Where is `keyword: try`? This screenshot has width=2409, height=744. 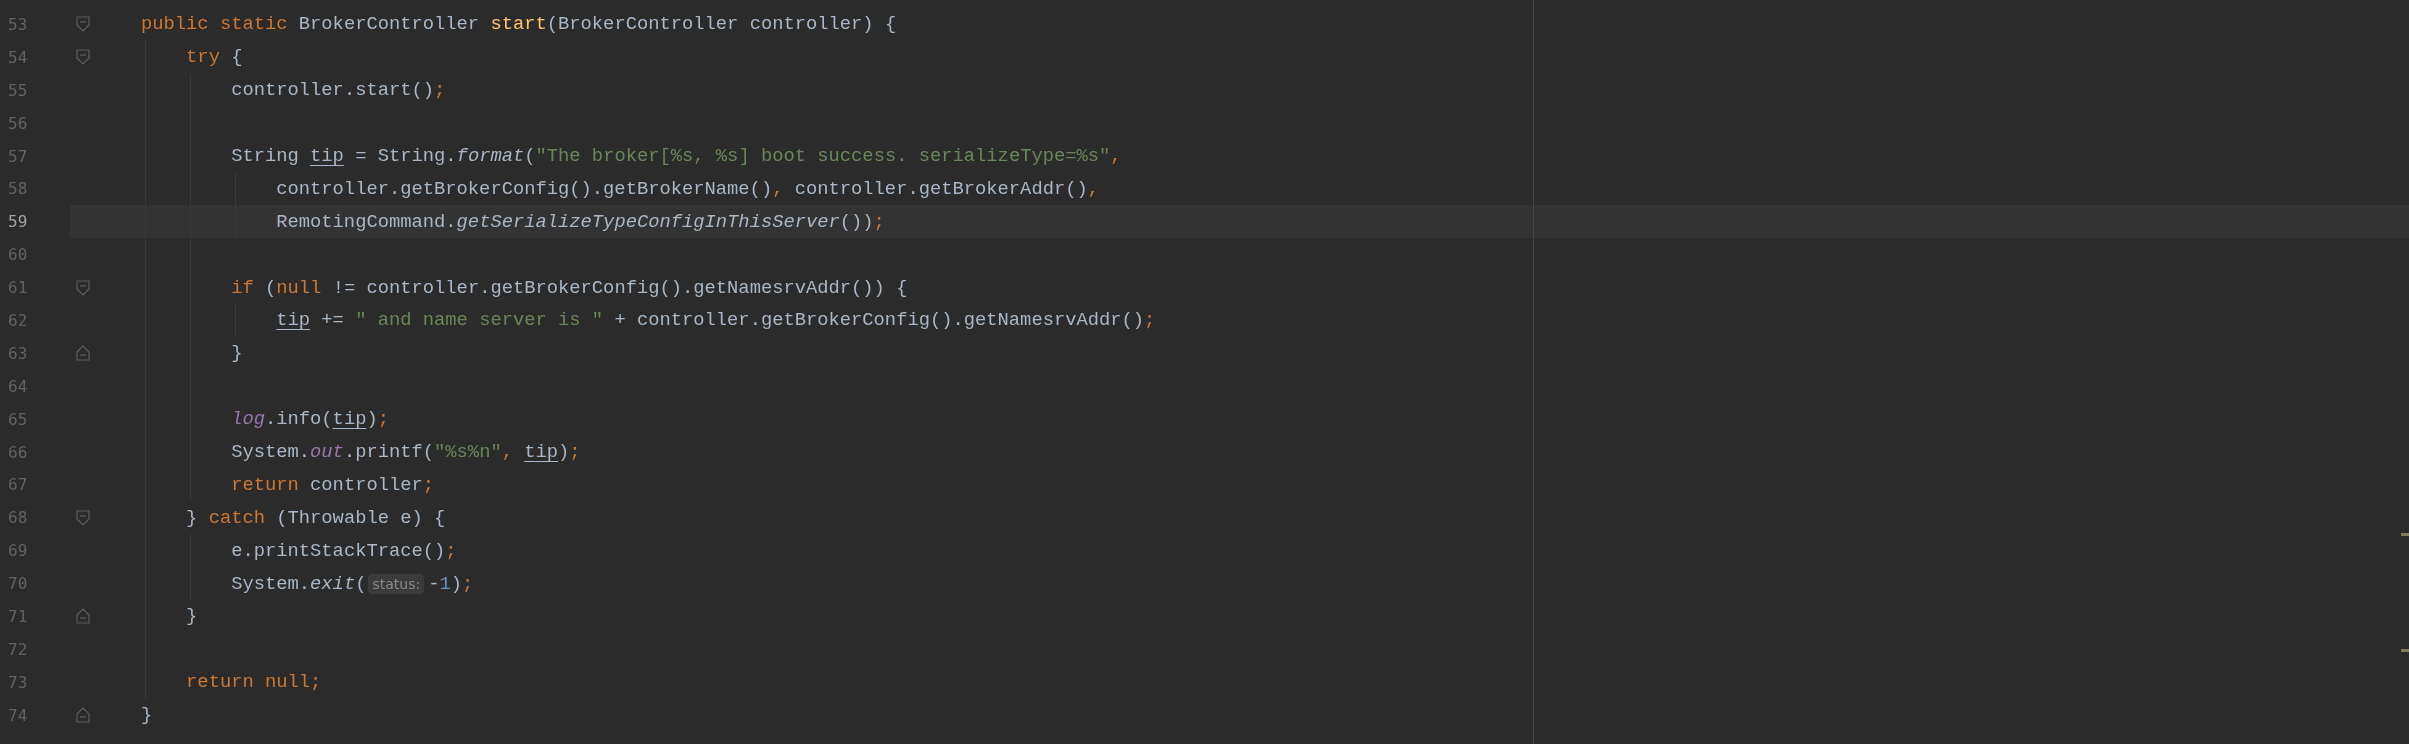 keyword: try is located at coordinates (203, 57).